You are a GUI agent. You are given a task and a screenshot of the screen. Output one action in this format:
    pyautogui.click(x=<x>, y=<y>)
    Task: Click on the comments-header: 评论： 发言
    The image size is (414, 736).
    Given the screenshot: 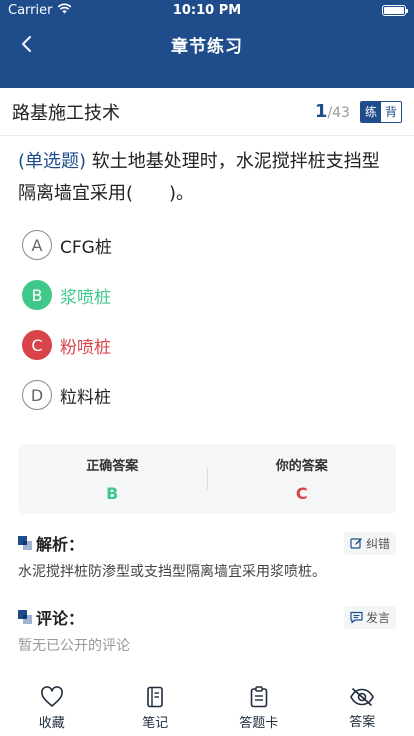 What is the action you would take?
    pyautogui.click(x=207, y=617)
    